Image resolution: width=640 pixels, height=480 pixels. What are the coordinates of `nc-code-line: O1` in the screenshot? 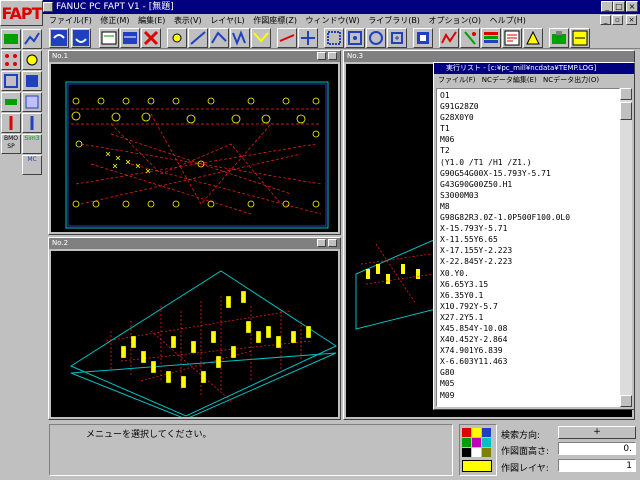 It's located at (528, 95).